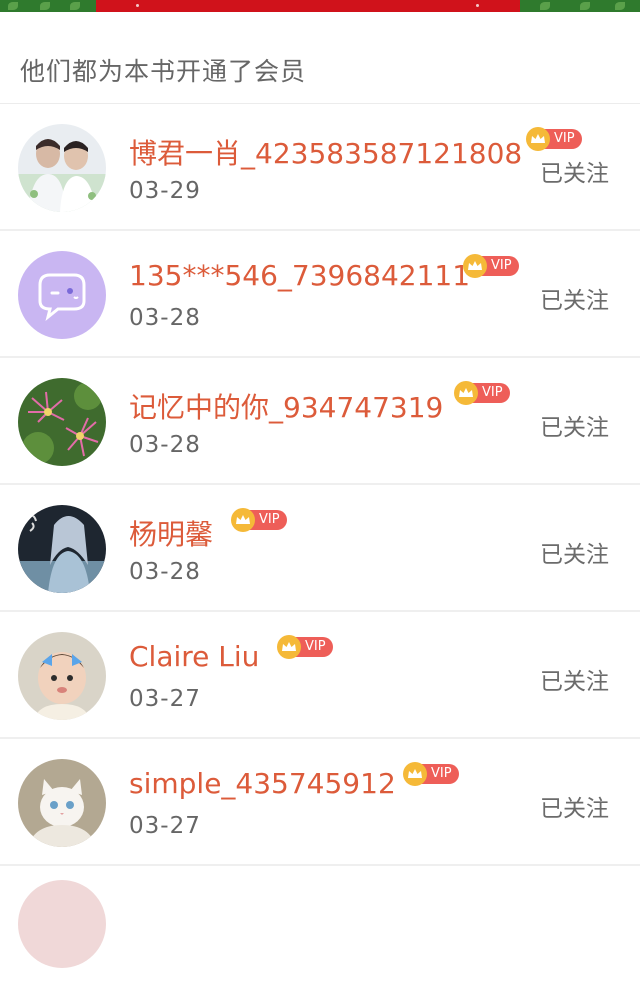  Describe the element at coordinates (165, 191) in the screenshot. I see `join-date: 03-29` at that location.